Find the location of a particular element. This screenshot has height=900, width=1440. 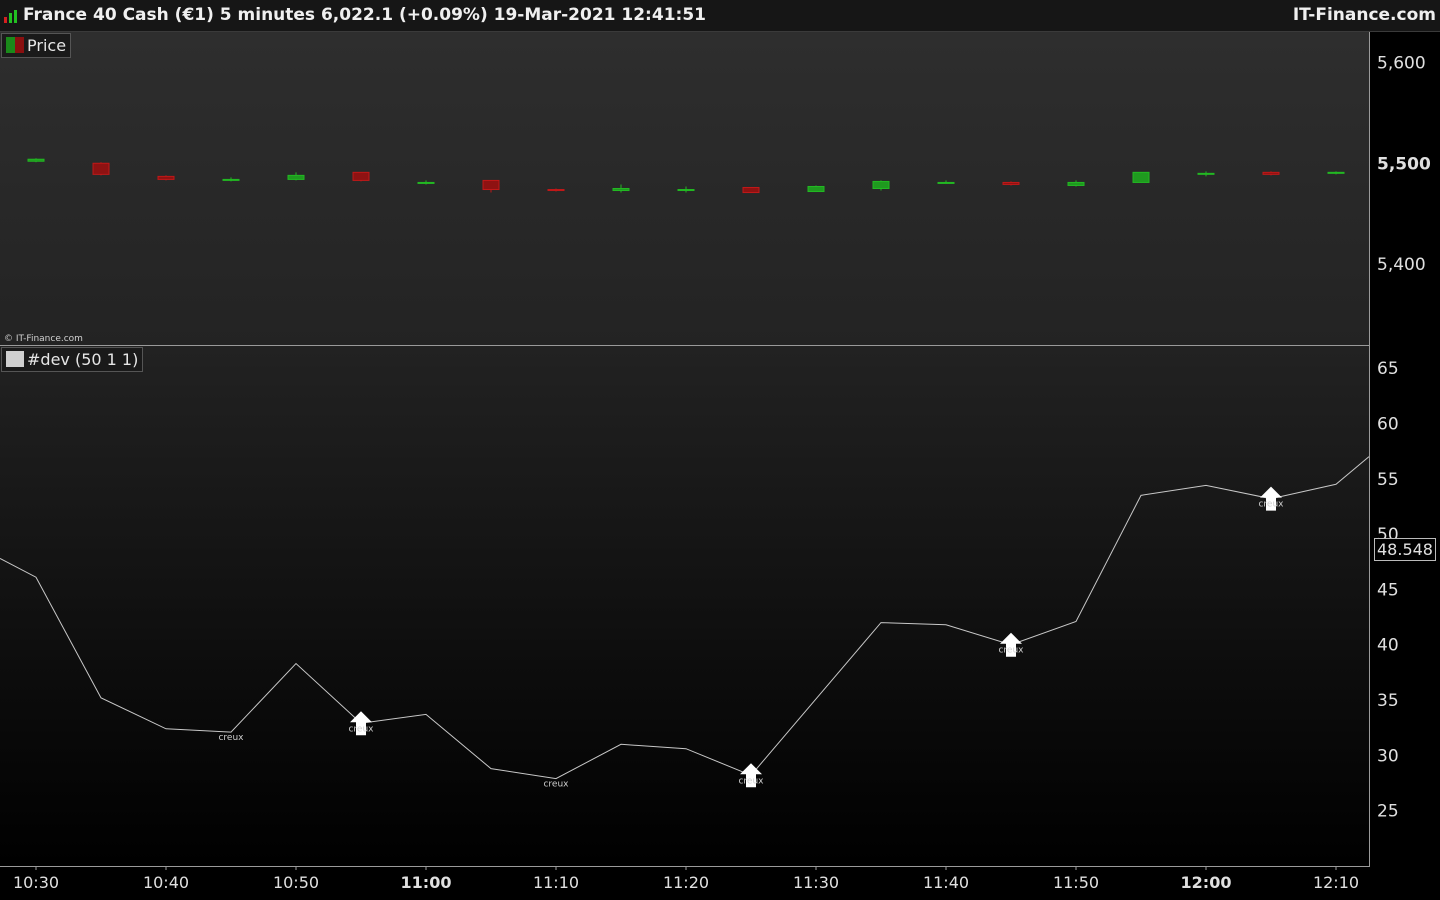

dev-tick-label: 45 is located at coordinates (1388, 590).